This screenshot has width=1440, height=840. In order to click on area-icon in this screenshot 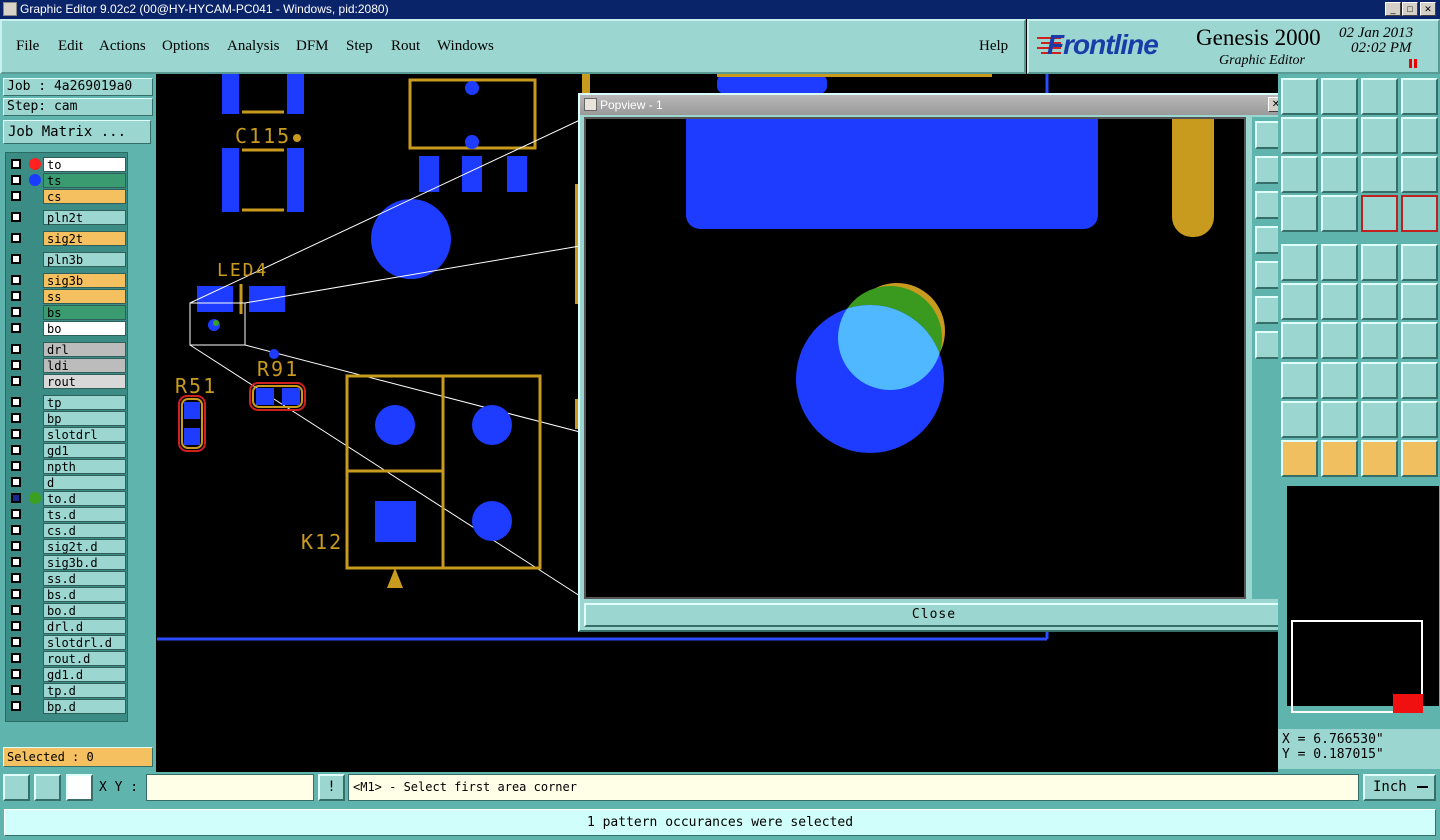, I will do `click(1299, 419)`.